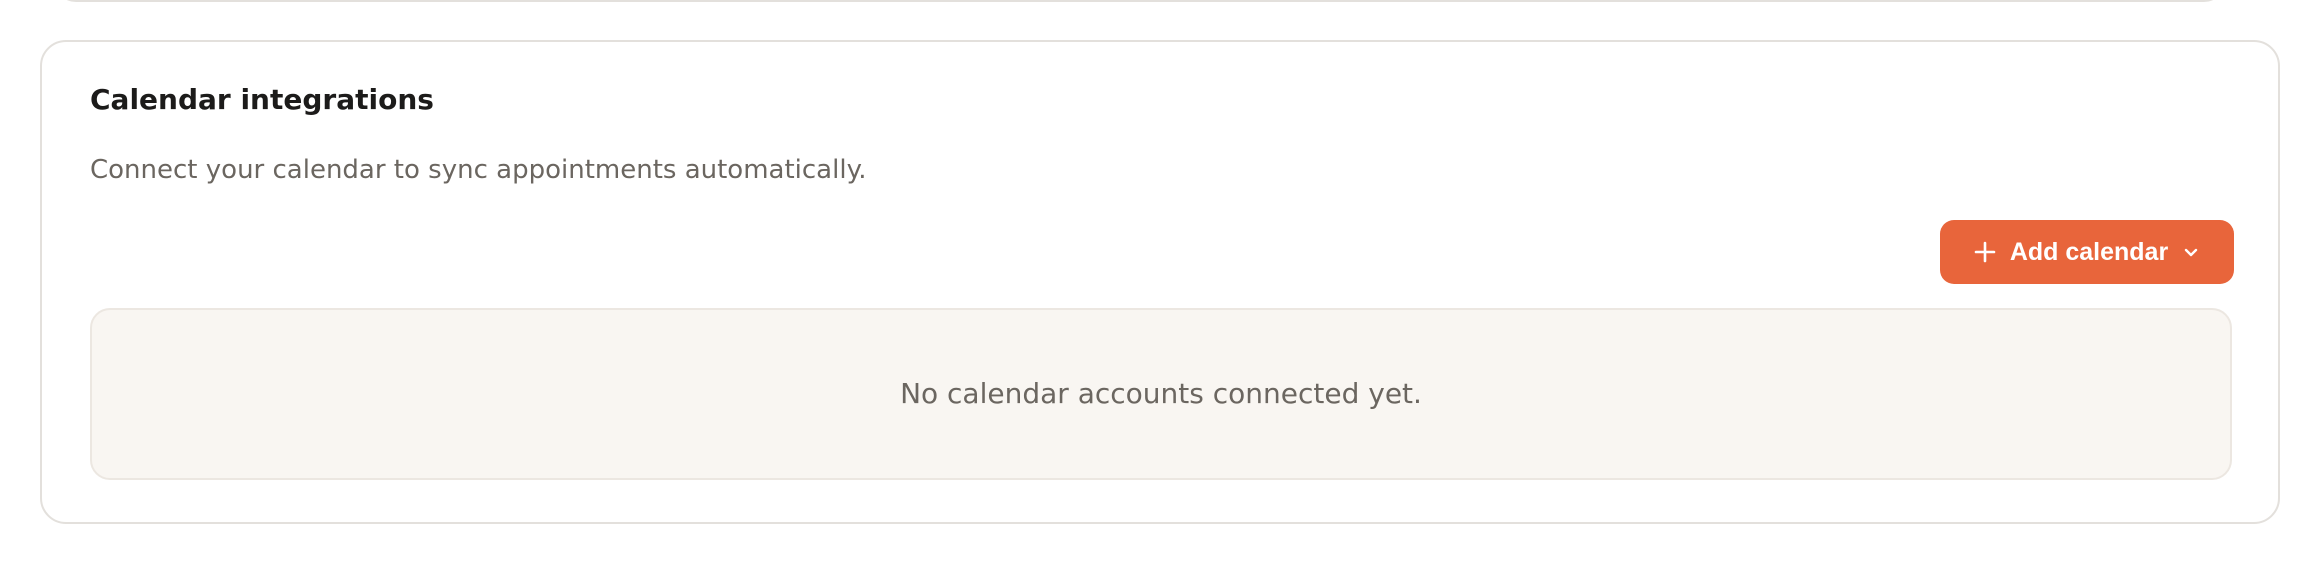 This screenshot has height=564, width=2320. I want to click on chevron-down-icon, so click(2191, 252).